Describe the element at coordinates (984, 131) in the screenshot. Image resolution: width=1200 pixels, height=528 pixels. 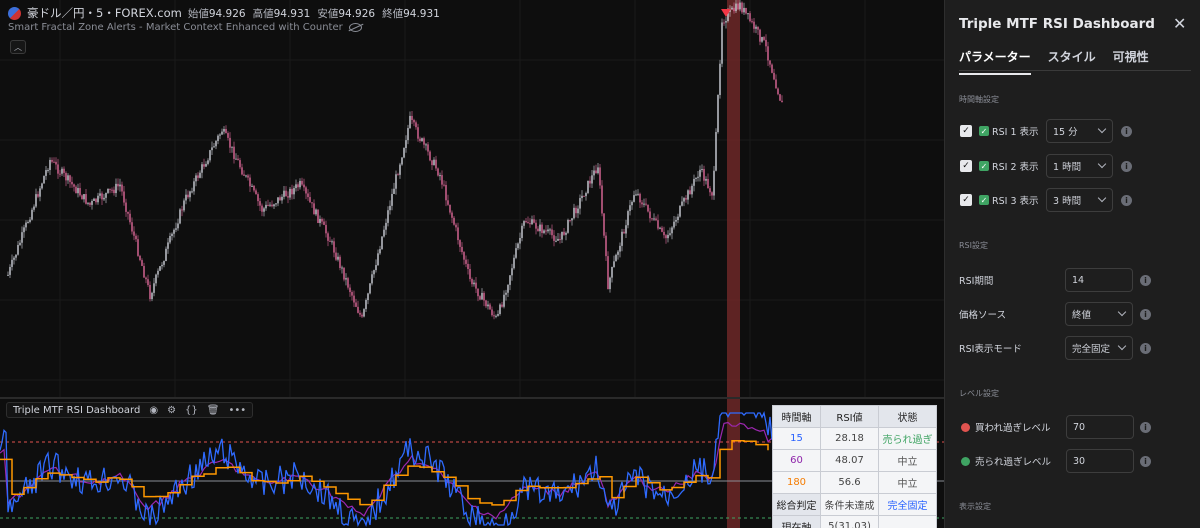
I see `rsi1-color-checkbox: ✓` at that location.